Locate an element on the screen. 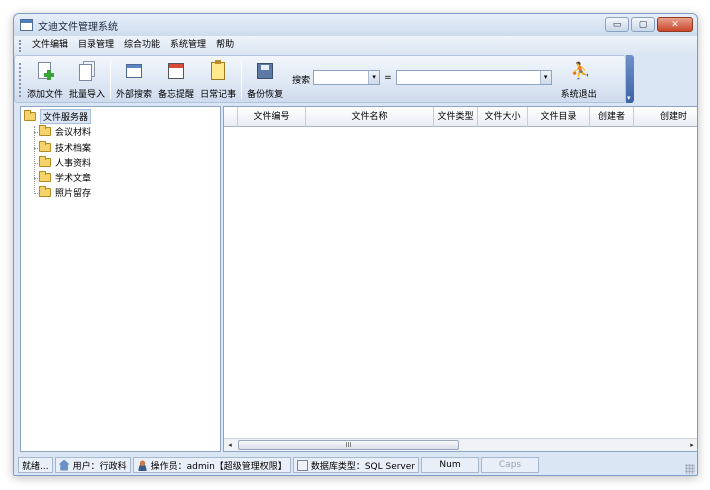 The height and width of the screenshot is (490, 710). tree-item-label: 照片留存 is located at coordinates (73, 194).